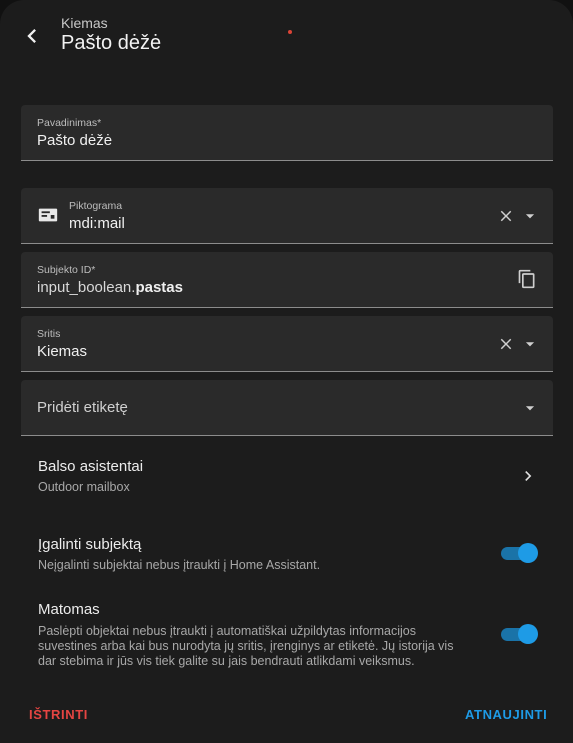  I want to click on entity-id-value: input_boolean.pastas, so click(110, 287).